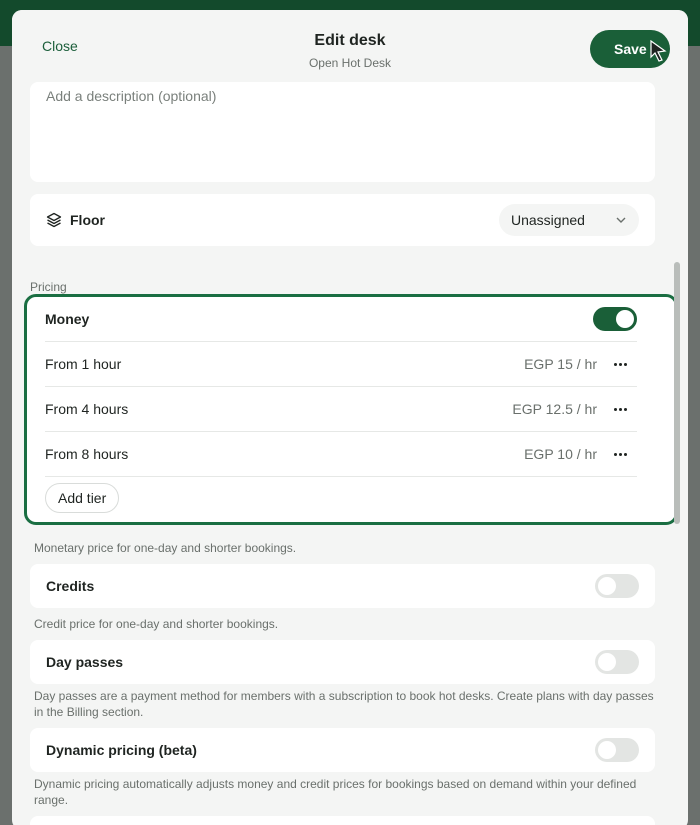 The width and height of the screenshot is (700, 825). Describe the element at coordinates (621, 220) in the screenshot. I see `chevron-down-icon` at that location.